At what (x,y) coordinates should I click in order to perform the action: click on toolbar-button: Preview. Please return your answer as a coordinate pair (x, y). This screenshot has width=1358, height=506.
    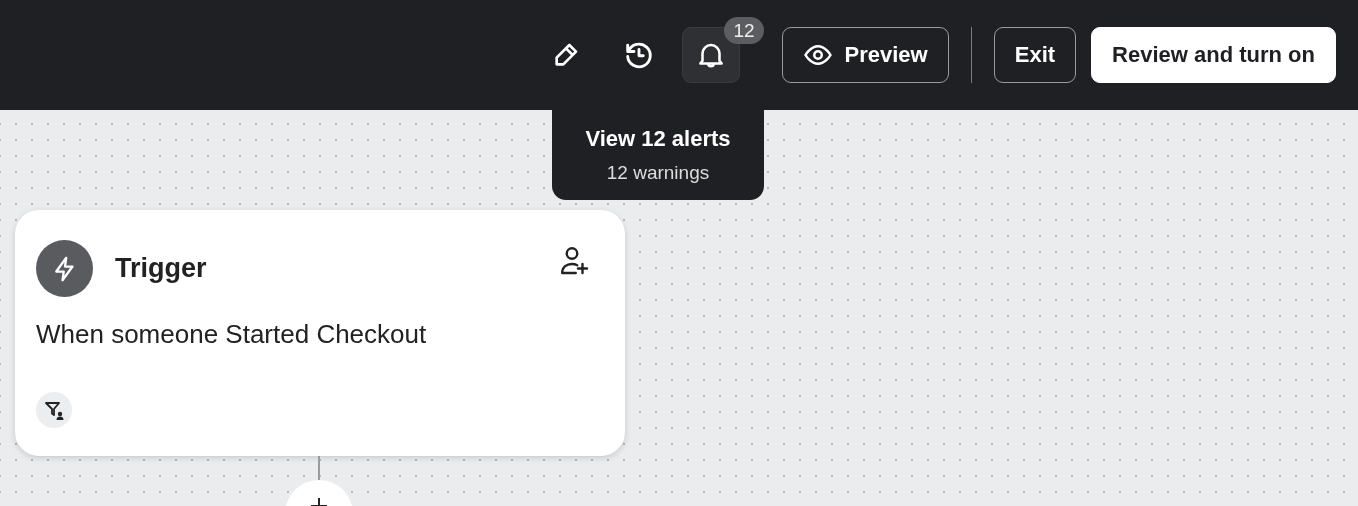
    Looking at the image, I should click on (865, 55).